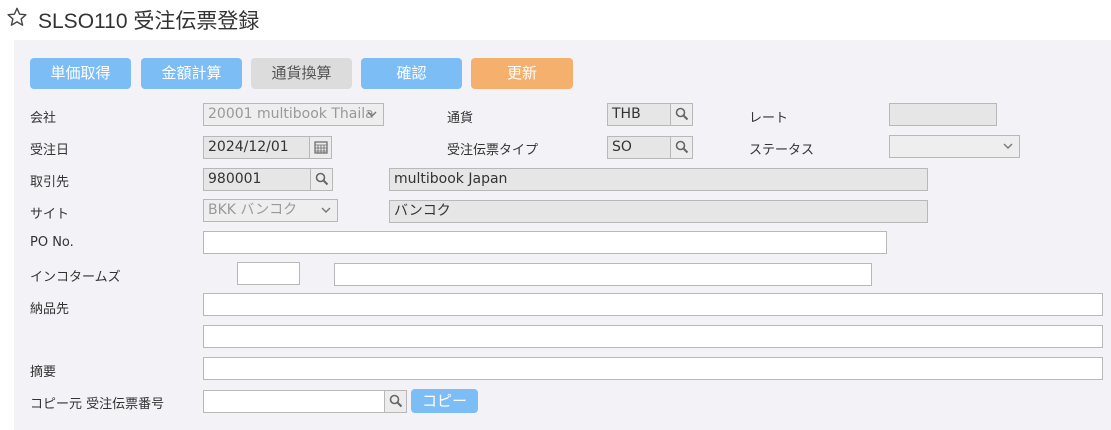  I want to click on status-select, so click(954, 146).